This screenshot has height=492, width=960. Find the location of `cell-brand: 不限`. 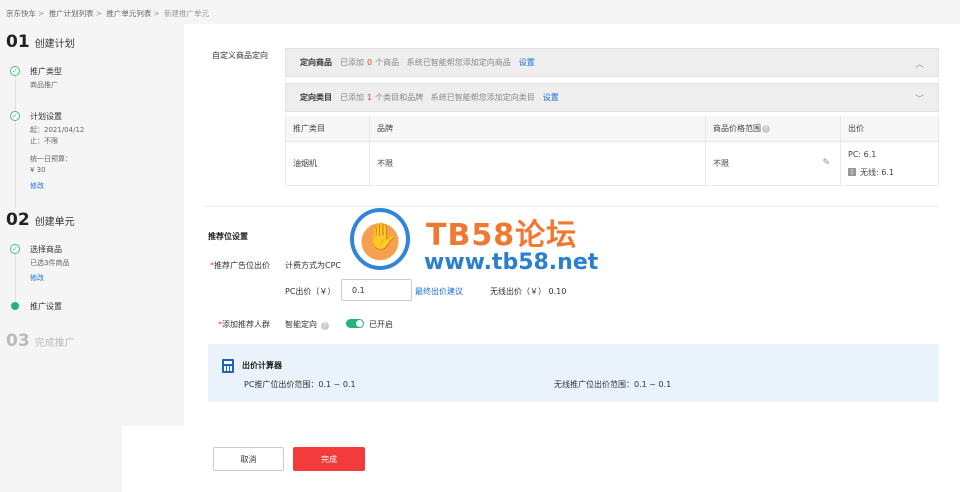

cell-brand: 不限 is located at coordinates (538, 163).